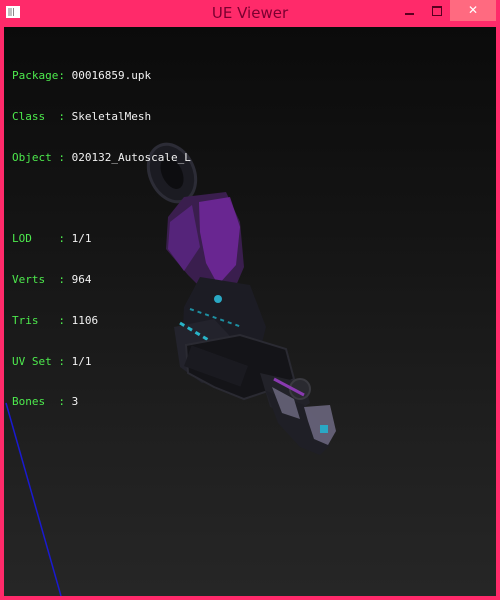  I want to click on tris-value: 1106, so click(85, 320).